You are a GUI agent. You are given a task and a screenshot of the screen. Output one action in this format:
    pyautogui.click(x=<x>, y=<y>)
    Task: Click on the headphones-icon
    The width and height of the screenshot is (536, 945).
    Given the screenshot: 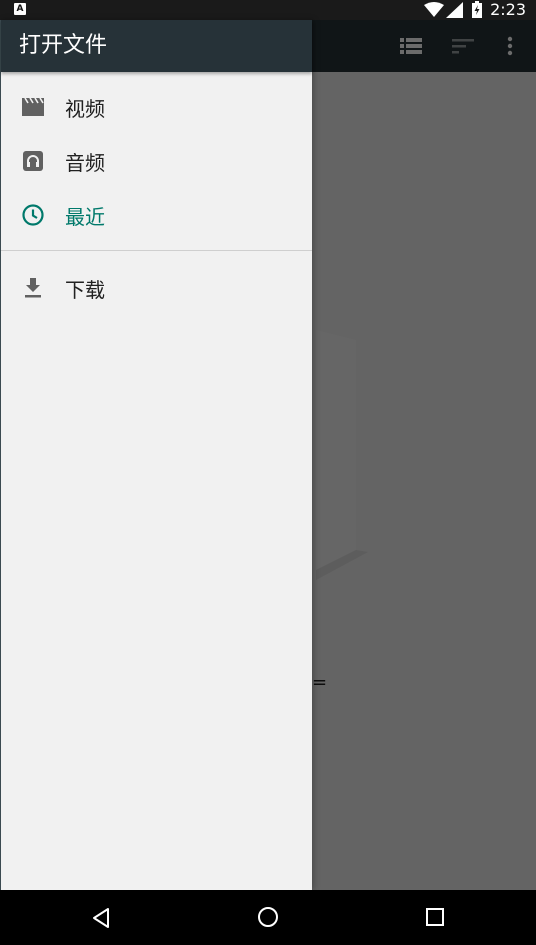 What is the action you would take?
    pyautogui.click(x=33, y=161)
    